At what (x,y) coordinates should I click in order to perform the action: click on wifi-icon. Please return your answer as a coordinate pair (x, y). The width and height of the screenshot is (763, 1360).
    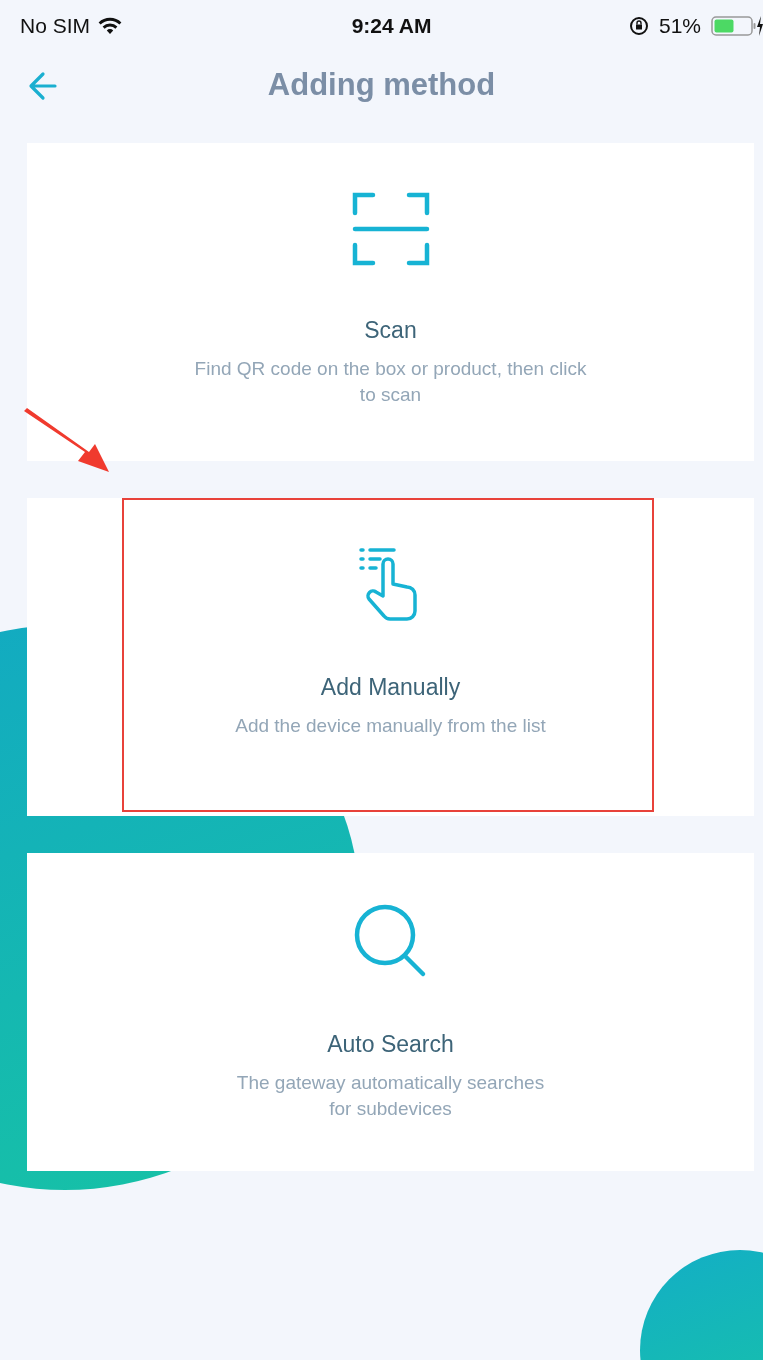
    Looking at the image, I should click on (110, 26).